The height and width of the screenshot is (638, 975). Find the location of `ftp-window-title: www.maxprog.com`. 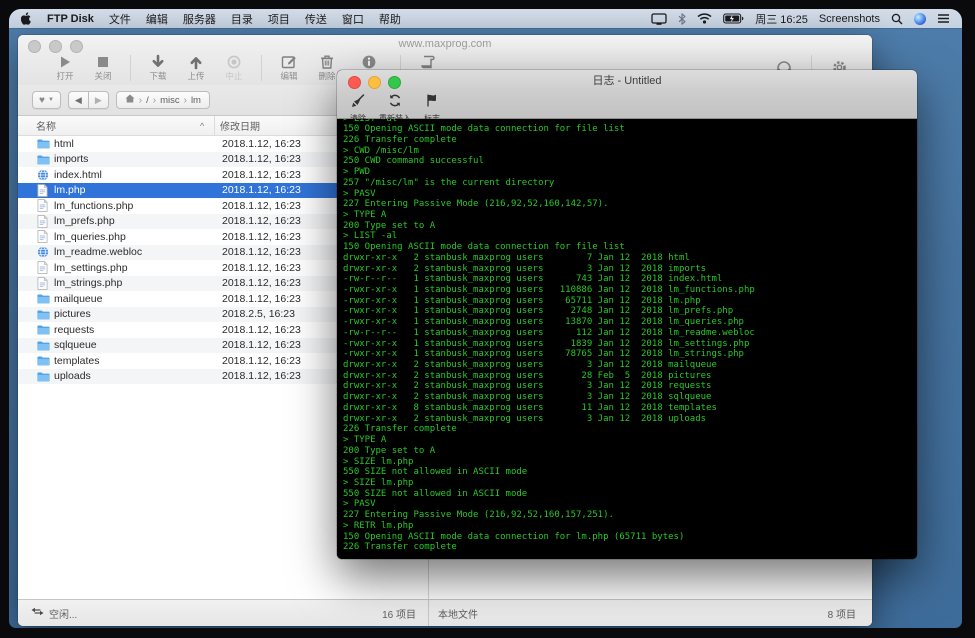

ftp-window-title: www.maxprog.com is located at coordinates (445, 44).